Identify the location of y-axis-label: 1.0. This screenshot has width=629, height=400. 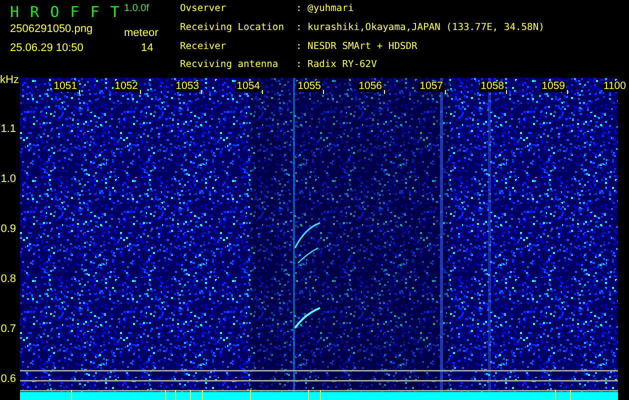
(8, 179).